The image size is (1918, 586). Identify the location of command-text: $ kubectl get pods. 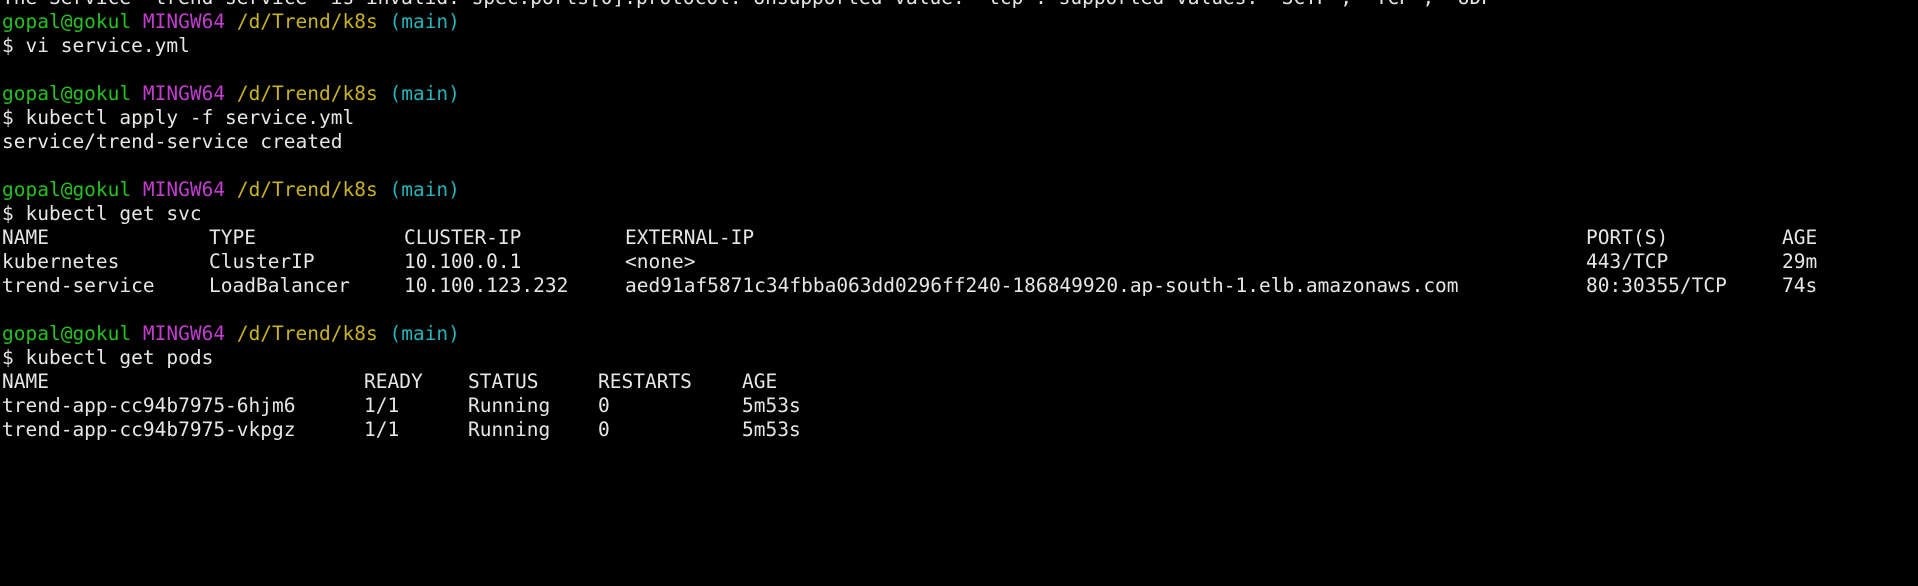
(108, 357).